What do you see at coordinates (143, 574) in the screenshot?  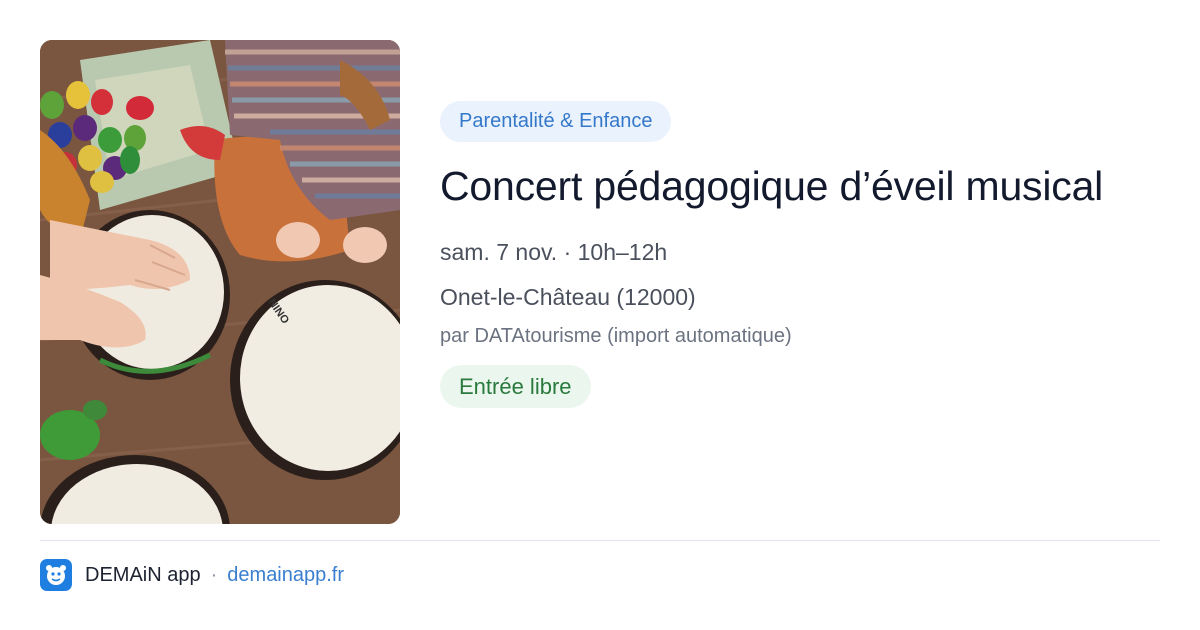 I see `app-name: DEMAiN app` at bounding box center [143, 574].